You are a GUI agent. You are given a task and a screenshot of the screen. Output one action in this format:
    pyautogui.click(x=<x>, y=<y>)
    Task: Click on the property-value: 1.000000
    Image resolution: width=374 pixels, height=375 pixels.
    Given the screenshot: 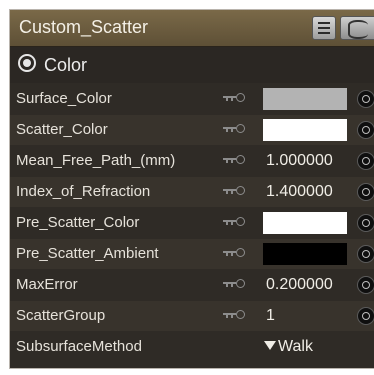 What is the action you would take?
    pyautogui.click(x=299, y=161)
    